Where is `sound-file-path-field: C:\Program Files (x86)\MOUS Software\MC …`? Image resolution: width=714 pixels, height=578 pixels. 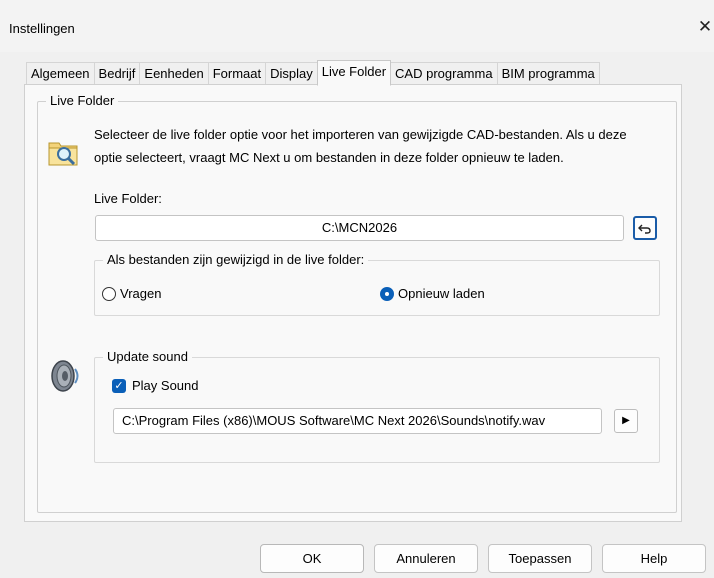
sound-file-path-field: C:\Program Files (x86)\MOUS Software\MC … is located at coordinates (357, 421).